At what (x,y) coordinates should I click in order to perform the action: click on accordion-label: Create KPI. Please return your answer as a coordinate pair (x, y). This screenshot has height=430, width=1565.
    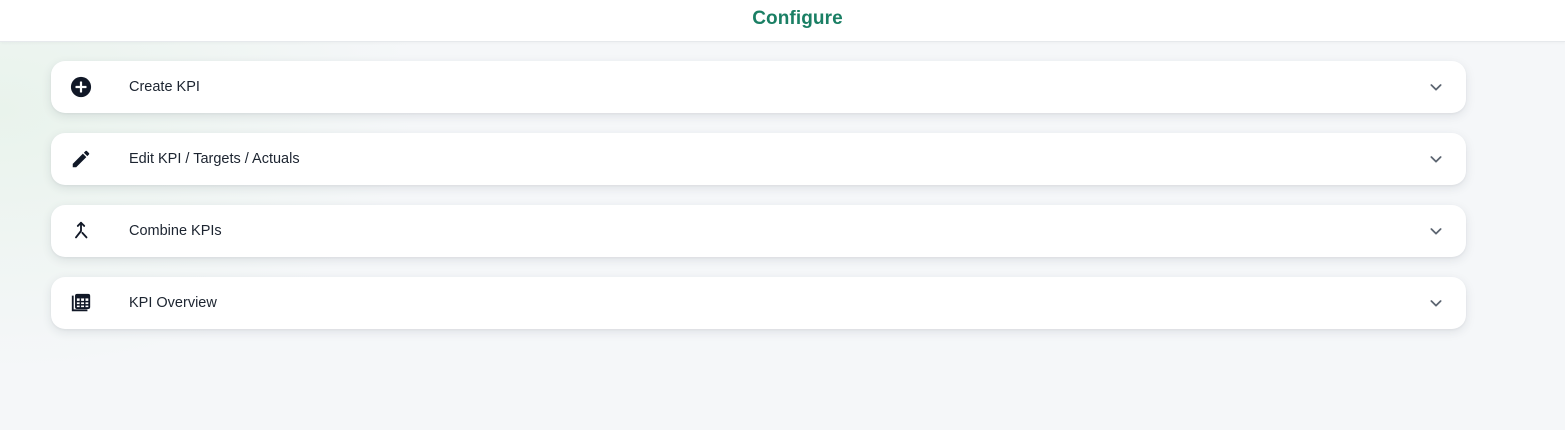
    Looking at the image, I should click on (164, 87).